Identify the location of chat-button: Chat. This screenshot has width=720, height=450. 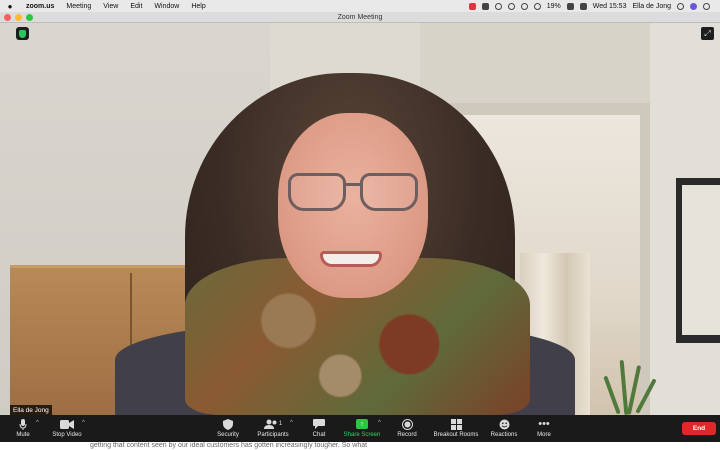
(319, 429).